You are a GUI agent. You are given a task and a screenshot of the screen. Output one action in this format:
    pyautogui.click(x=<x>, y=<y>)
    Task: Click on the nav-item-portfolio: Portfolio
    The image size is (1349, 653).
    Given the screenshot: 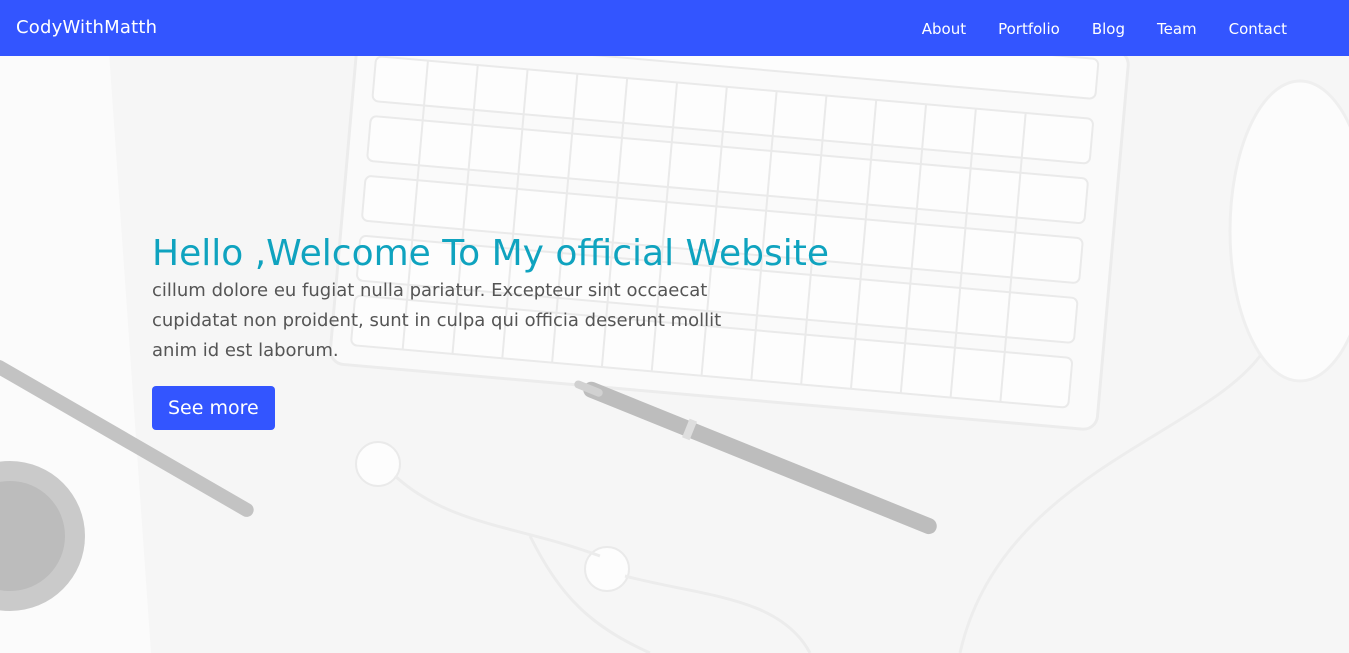 What is the action you would take?
    pyautogui.click(x=1029, y=28)
    